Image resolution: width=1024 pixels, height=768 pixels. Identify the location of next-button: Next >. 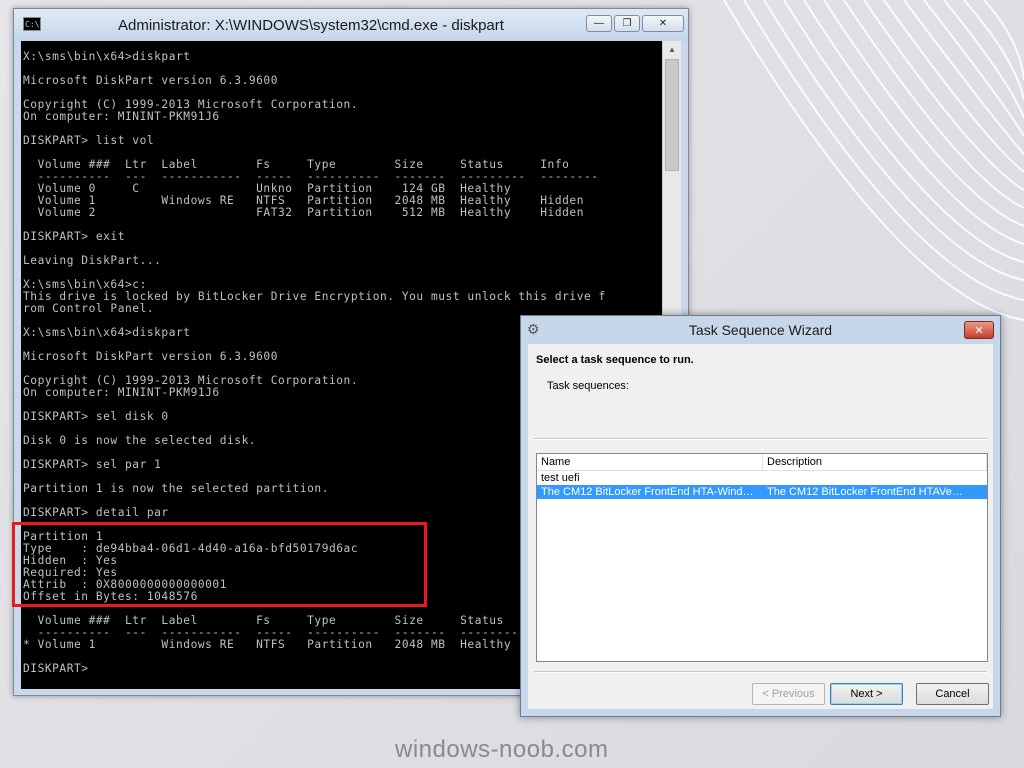
(866, 694).